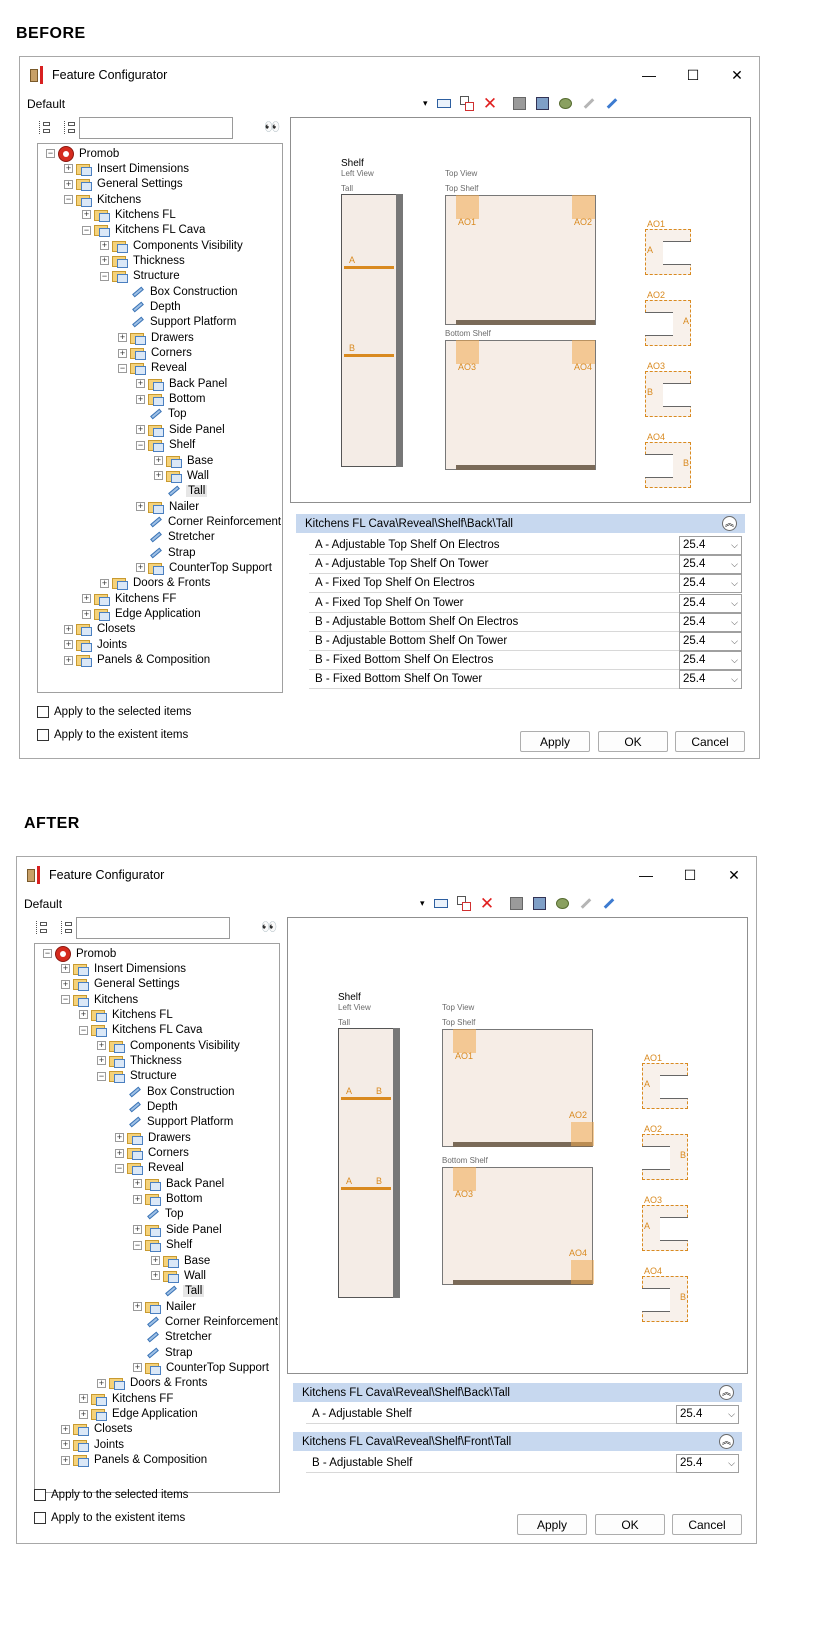 Image resolution: width=815 pixels, height=1635 pixels. I want to click on settings-icon, so click(565, 103).